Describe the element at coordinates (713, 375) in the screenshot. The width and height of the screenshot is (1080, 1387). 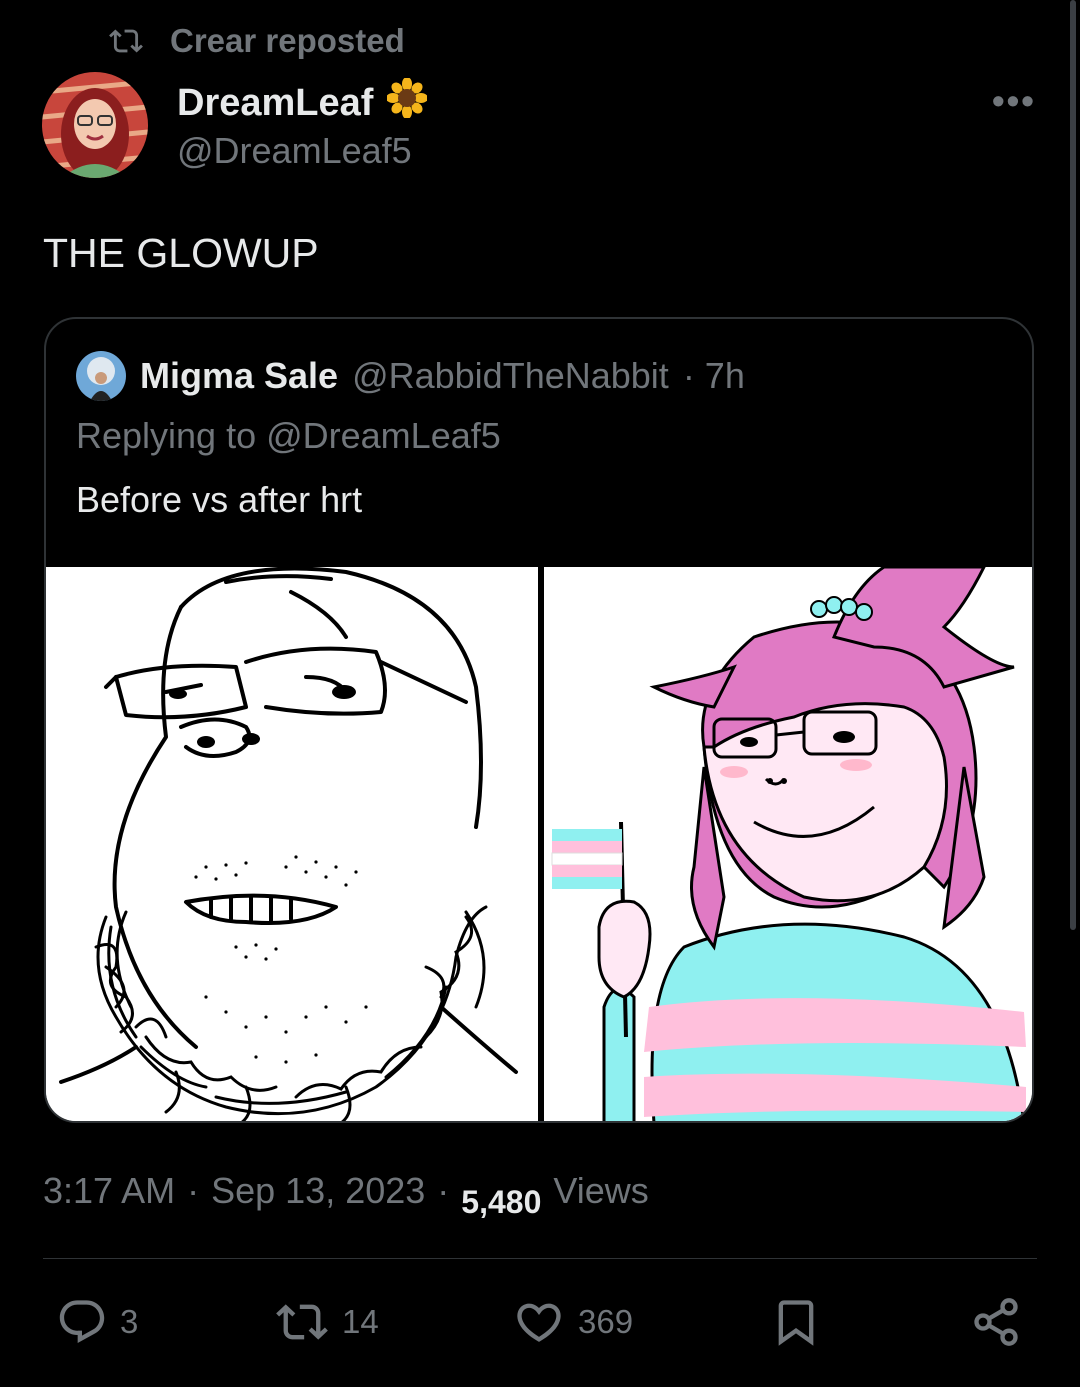
I see `quote-time: · 7h` at that location.